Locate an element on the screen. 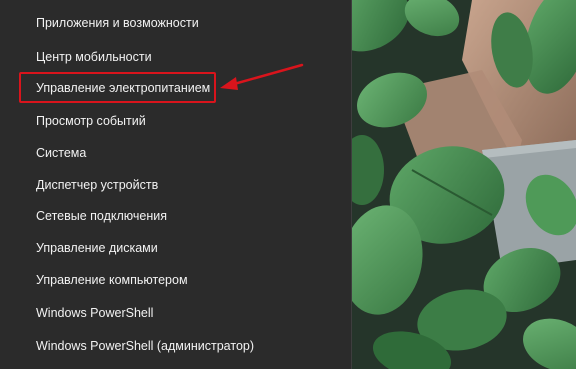 This screenshot has height=369, width=576. menu-item-mobility-center: Центр мобильности is located at coordinates (94, 57).